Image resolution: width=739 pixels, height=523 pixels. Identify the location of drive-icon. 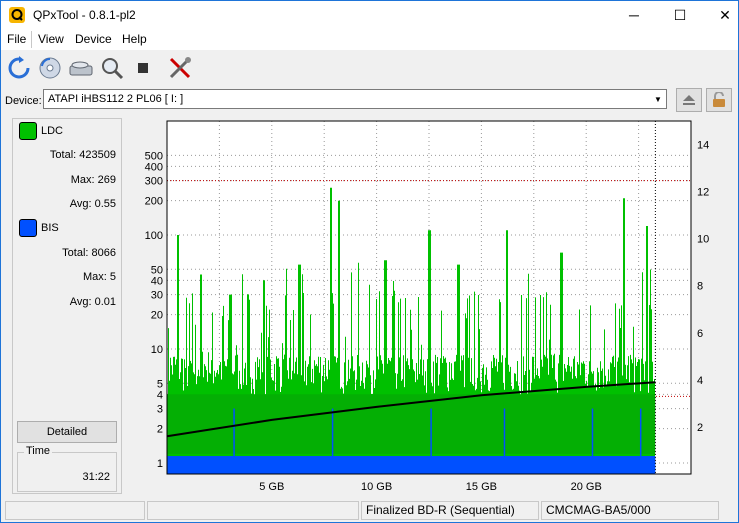
(81, 68).